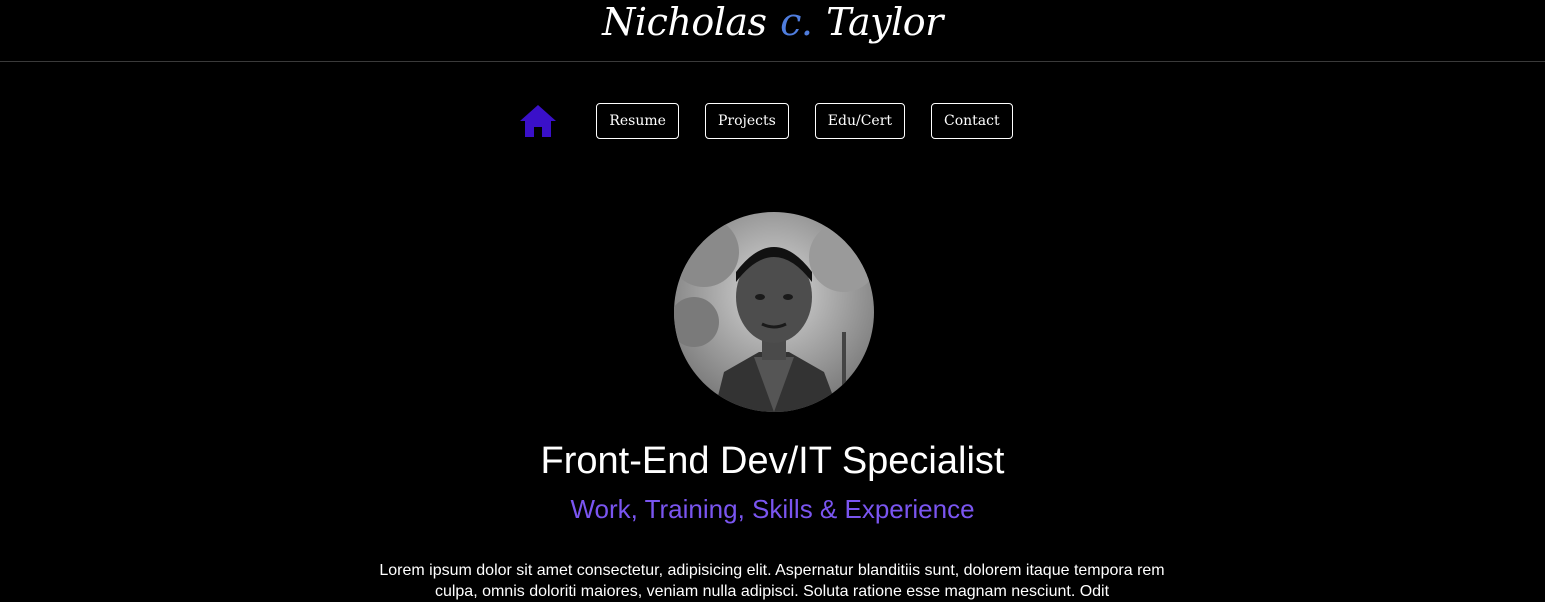 Image resolution: width=1545 pixels, height=602 pixels. What do you see at coordinates (774, 312) in the screenshot?
I see `avatar` at bounding box center [774, 312].